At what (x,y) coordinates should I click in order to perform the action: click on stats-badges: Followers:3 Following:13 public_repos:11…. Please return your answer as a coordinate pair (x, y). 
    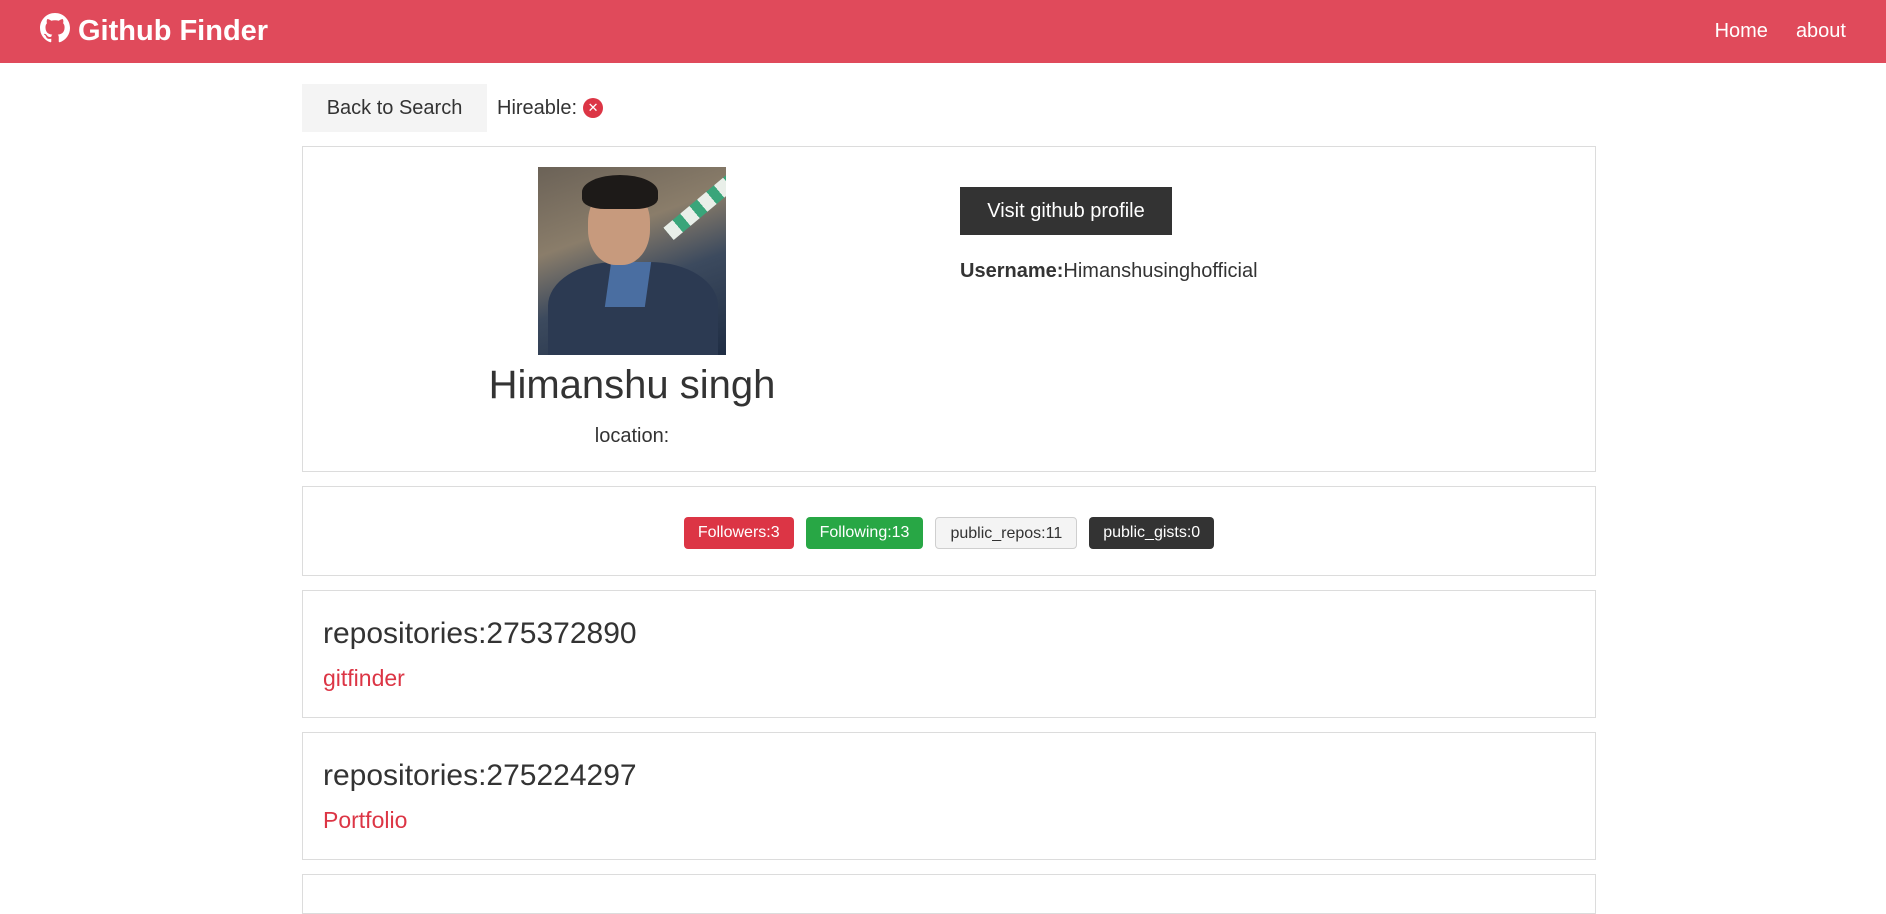
    Looking at the image, I should click on (949, 533).